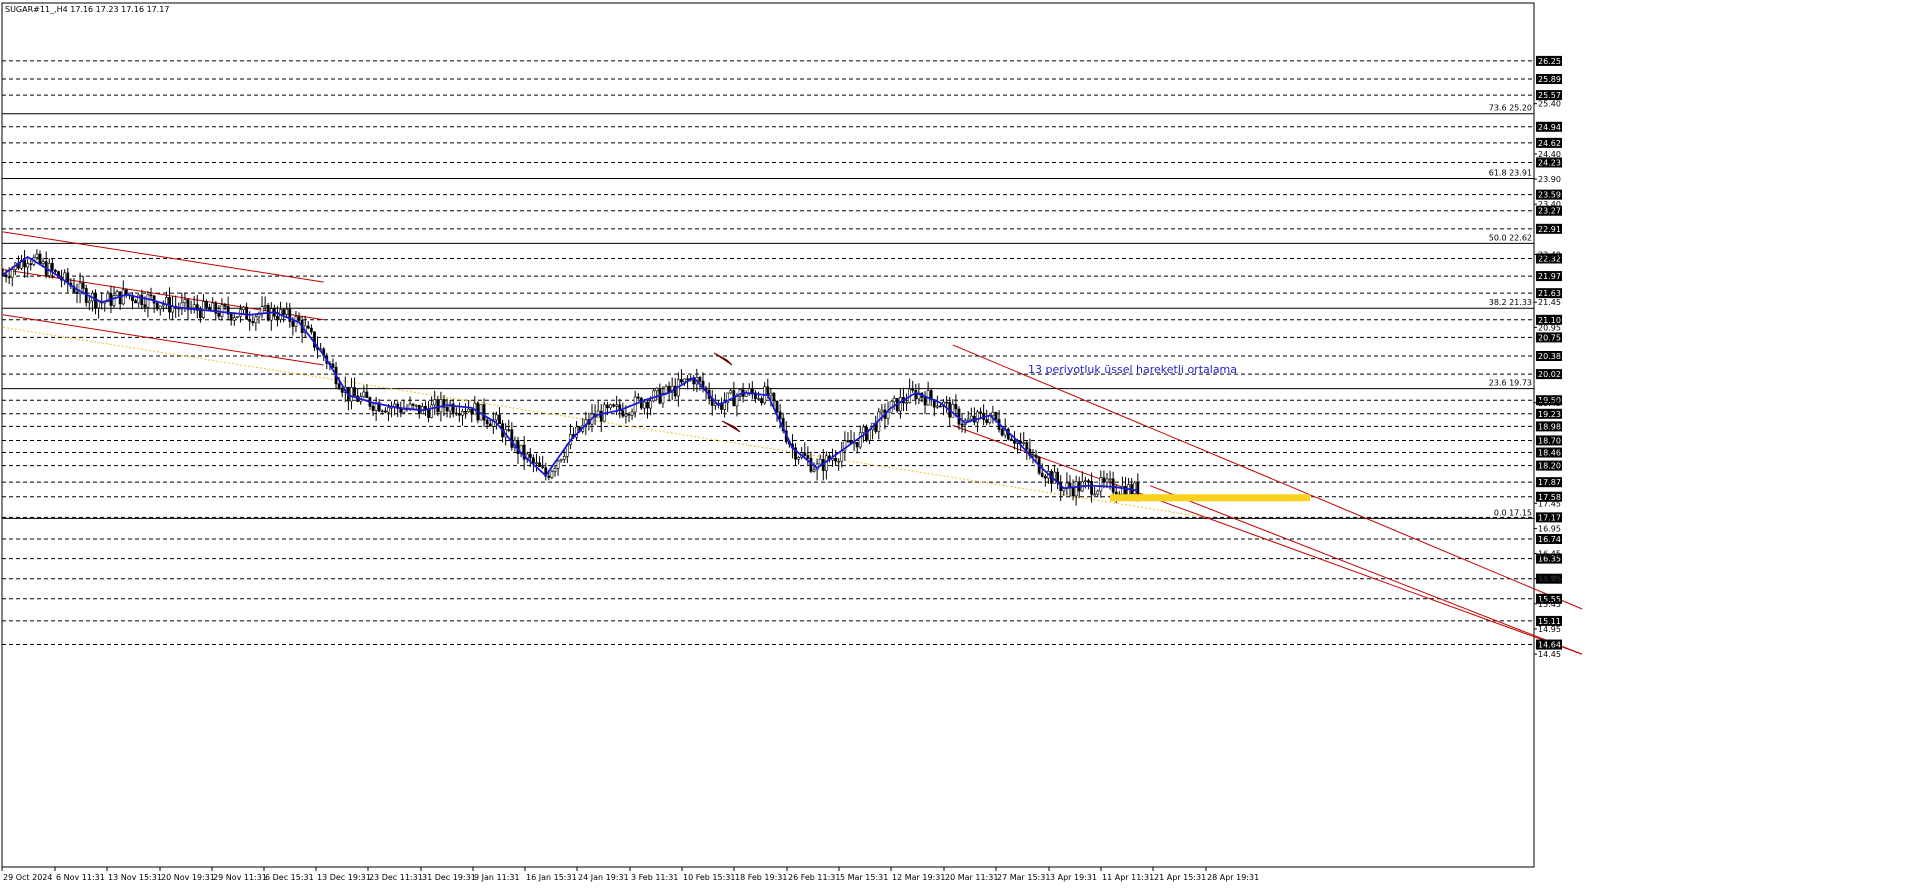 Image resolution: width=1916 pixels, height=888 pixels. What do you see at coordinates (1549, 654) in the screenshot?
I see `price-tick-label: 14.45` at bounding box center [1549, 654].